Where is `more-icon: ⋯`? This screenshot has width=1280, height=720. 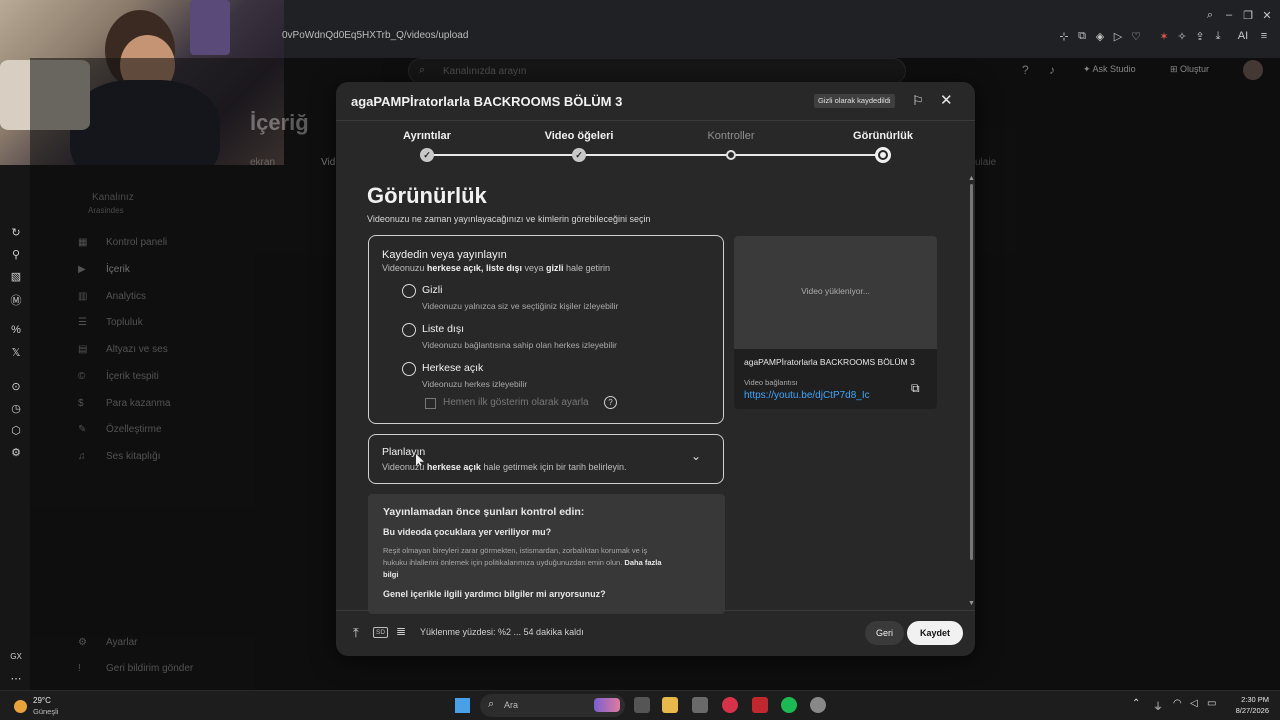 more-icon: ⋯ is located at coordinates (16, 678).